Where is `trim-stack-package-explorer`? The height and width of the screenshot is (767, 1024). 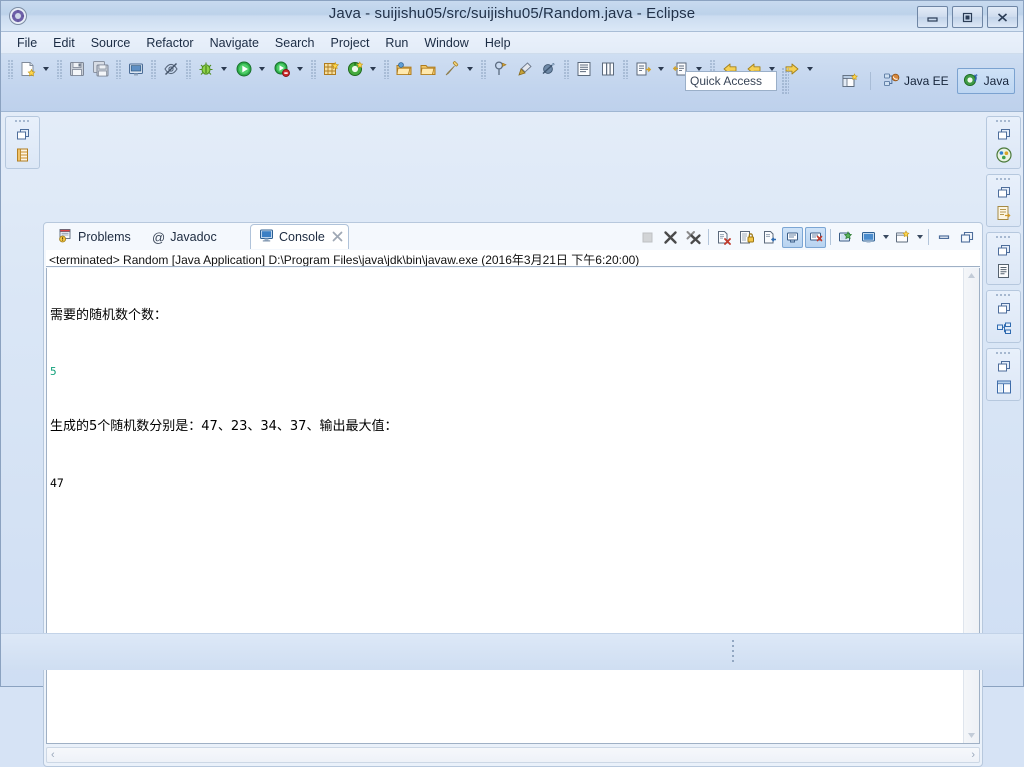
trim-stack-package-explorer is located at coordinates (22, 142).